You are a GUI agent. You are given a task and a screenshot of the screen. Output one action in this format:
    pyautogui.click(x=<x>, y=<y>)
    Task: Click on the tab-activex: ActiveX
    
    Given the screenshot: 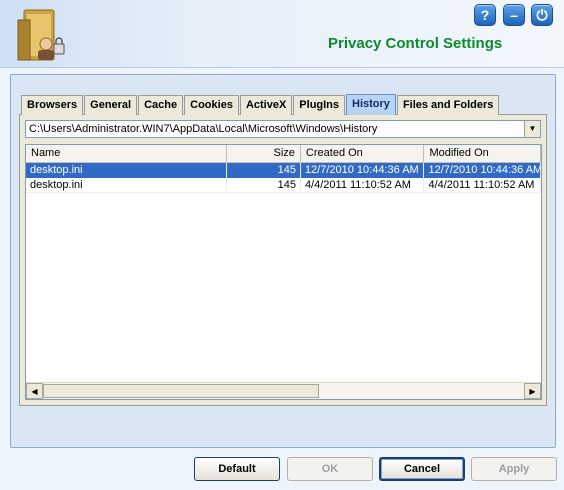 What is the action you would take?
    pyautogui.click(x=266, y=105)
    